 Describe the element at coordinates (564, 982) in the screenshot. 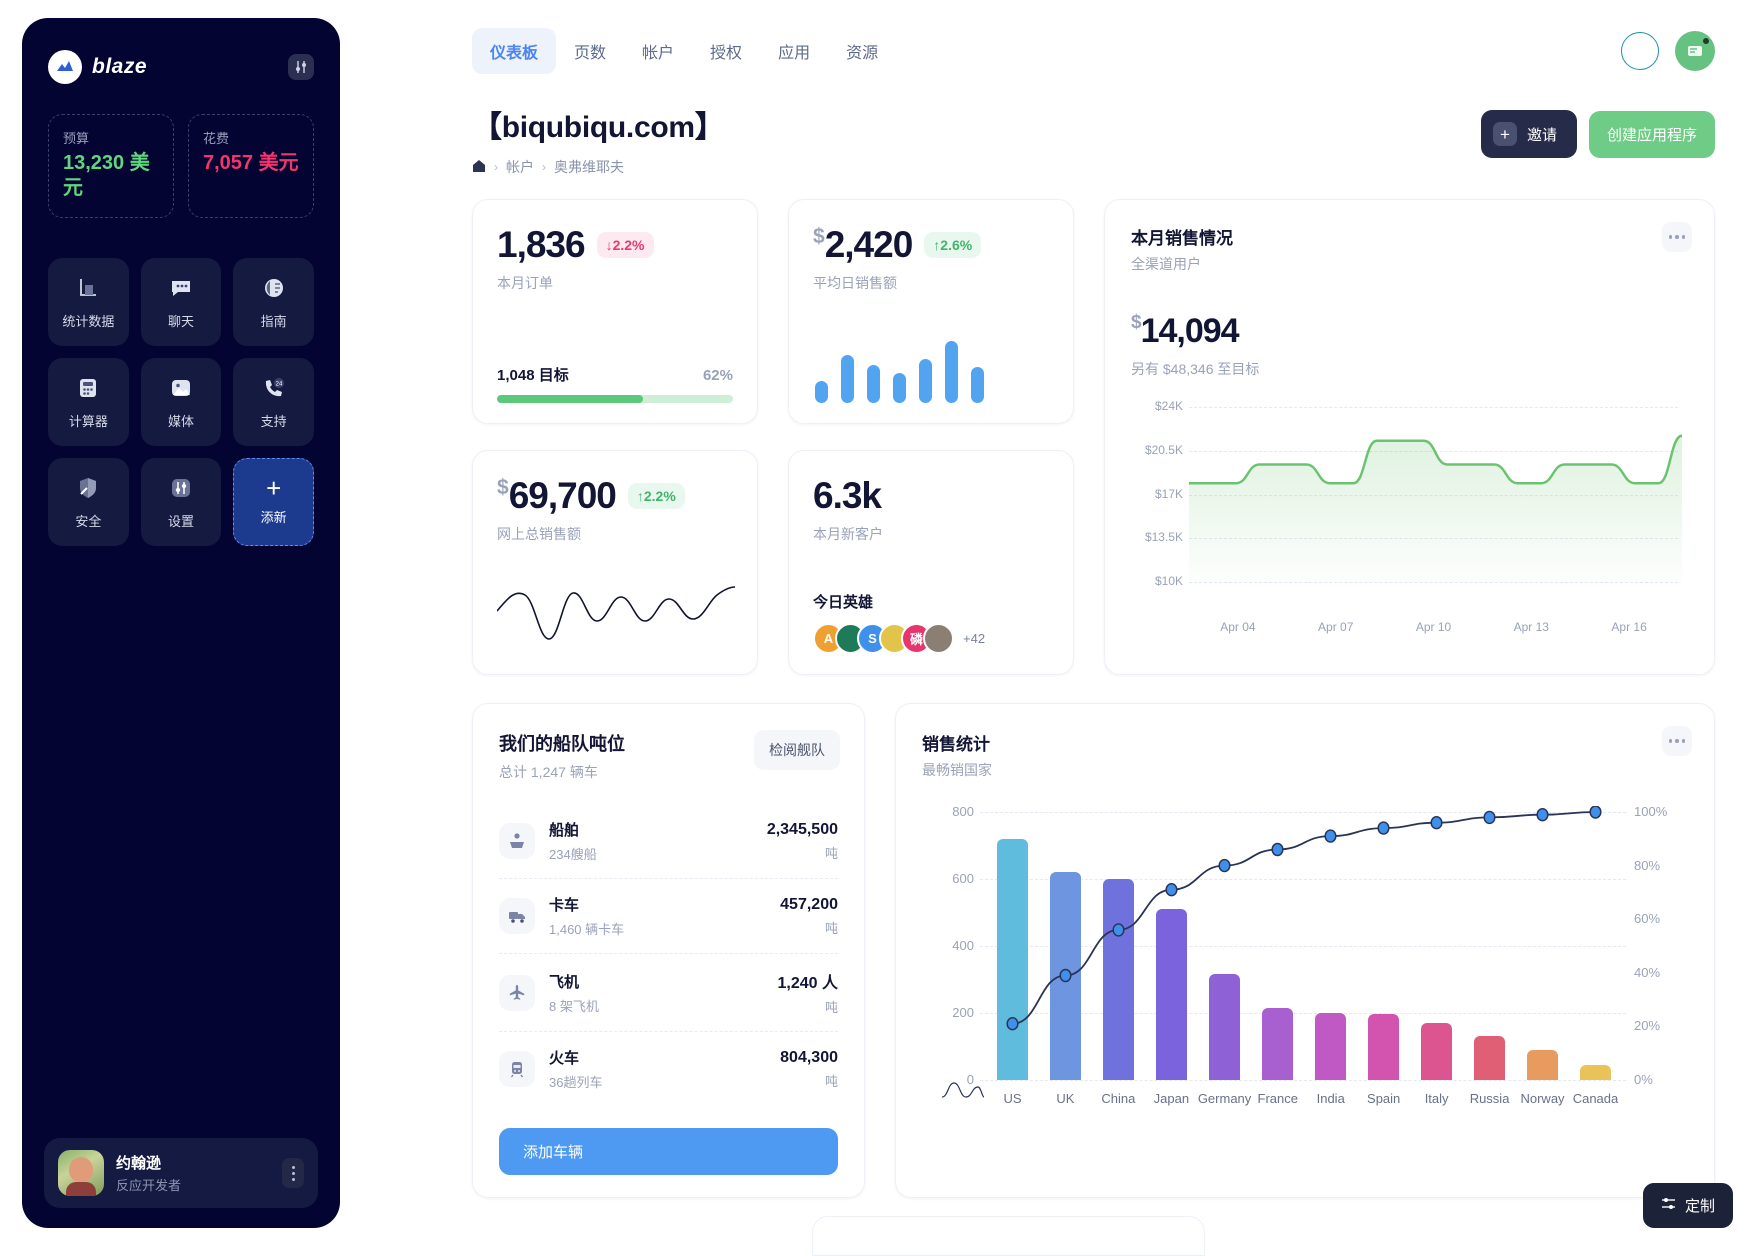

I see `item-name: 飞机` at that location.